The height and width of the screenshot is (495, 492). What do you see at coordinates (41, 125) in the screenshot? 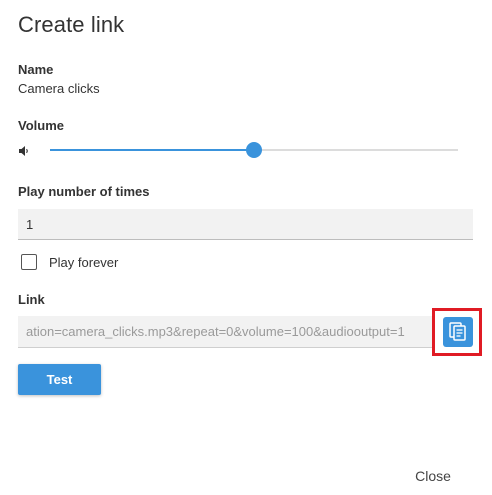
I see `volume-label: Volume` at bounding box center [41, 125].